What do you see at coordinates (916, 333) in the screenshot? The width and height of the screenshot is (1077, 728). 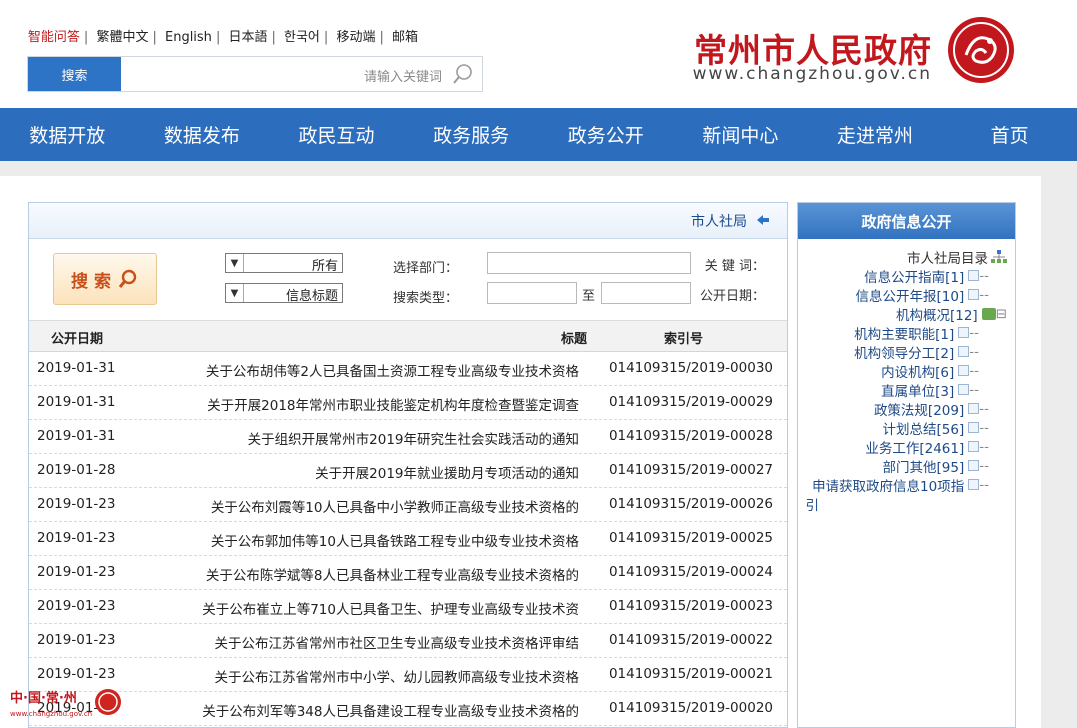 I see `tree-item: 机构主要职能[1] --` at bounding box center [916, 333].